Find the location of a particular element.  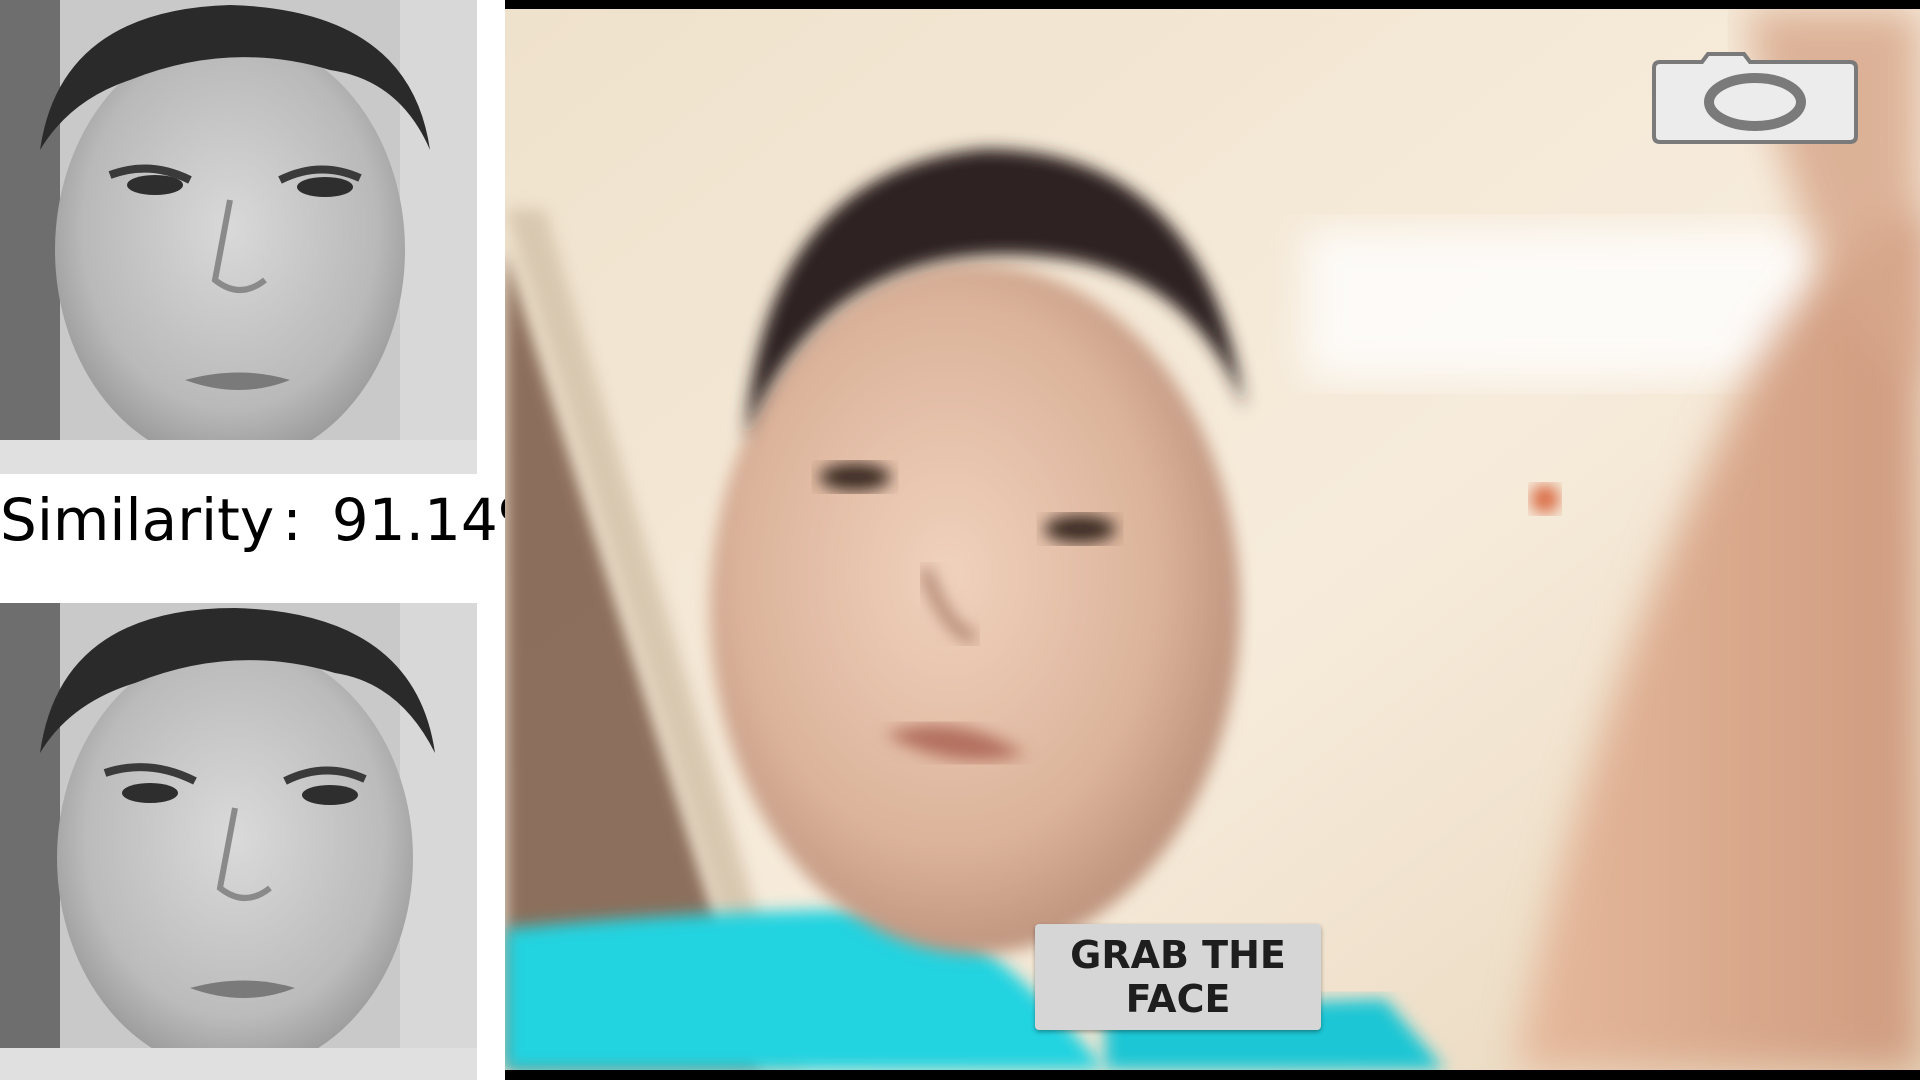

similarity-value: 91.14% is located at coordinates (418, 520).